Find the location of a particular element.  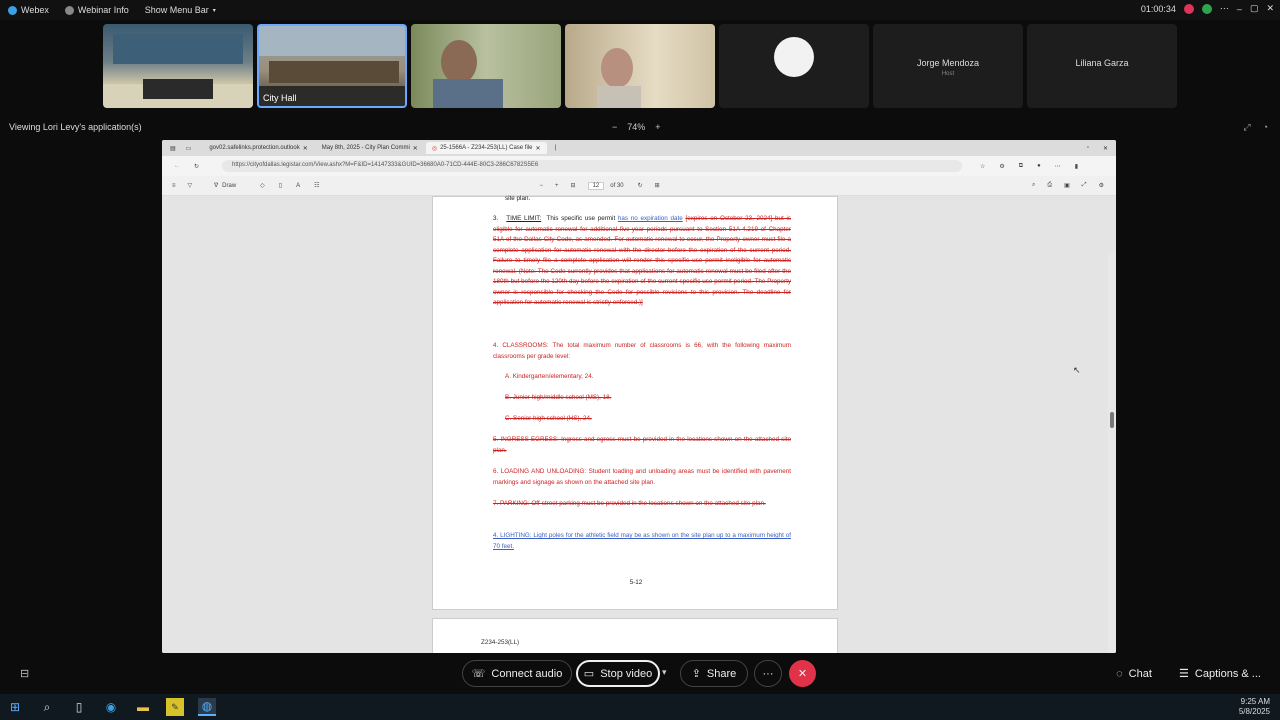

pdf-scrollbar is located at coordinates (1112, 452).